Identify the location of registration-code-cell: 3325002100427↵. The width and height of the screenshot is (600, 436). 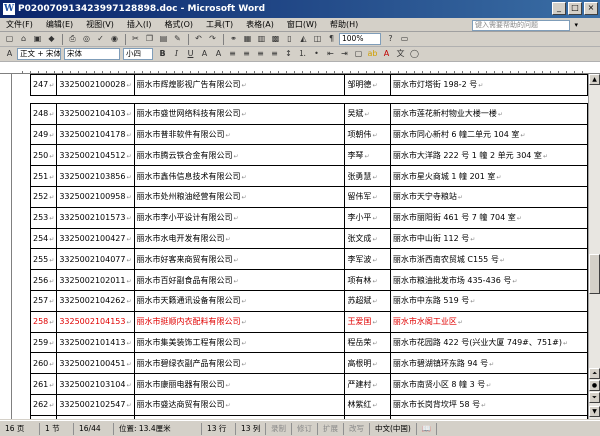
(95, 238).